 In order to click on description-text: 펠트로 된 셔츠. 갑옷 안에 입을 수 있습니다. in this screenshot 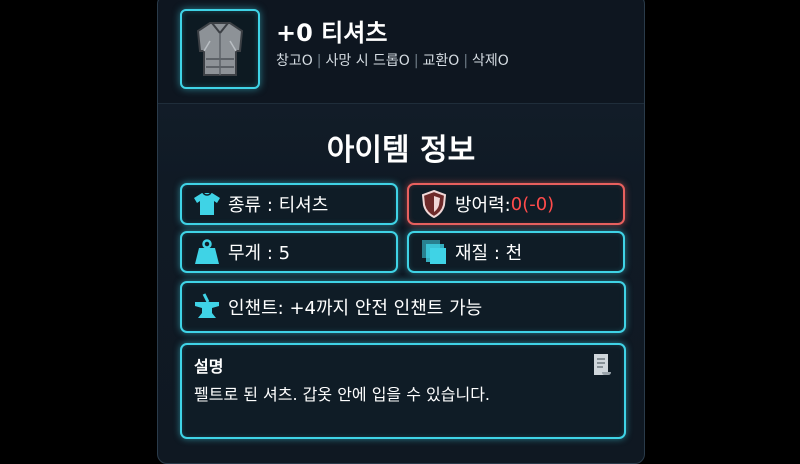, I will do `click(342, 394)`.